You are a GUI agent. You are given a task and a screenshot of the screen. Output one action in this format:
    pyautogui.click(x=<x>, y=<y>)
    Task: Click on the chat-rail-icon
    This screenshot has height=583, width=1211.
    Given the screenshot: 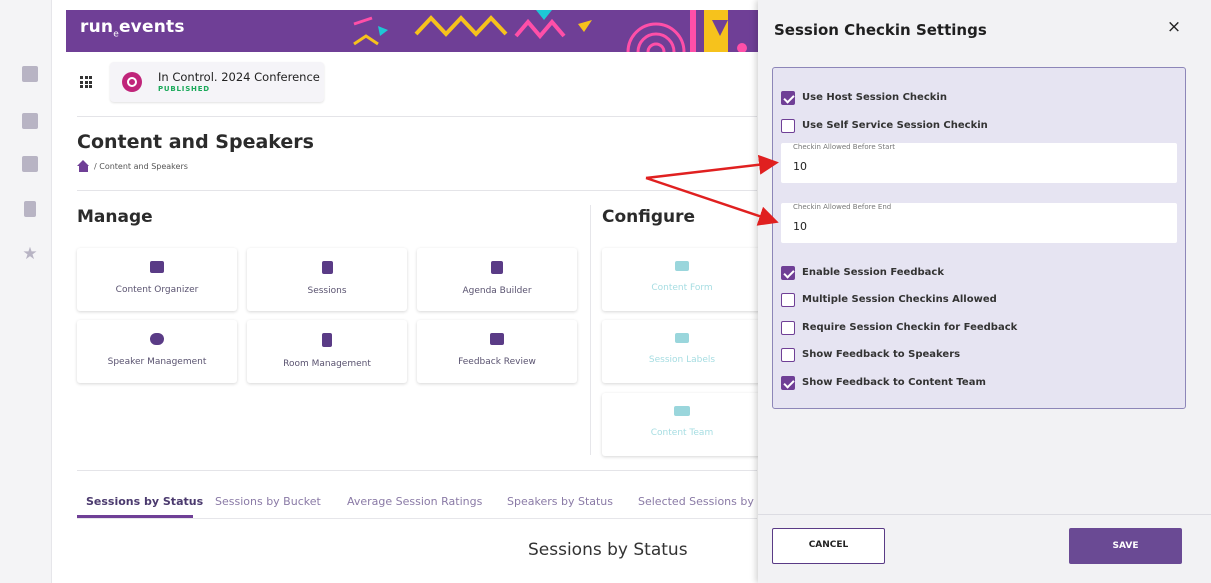 What is the action you would take?
    pyautogui.click(x=30, y=74)
    